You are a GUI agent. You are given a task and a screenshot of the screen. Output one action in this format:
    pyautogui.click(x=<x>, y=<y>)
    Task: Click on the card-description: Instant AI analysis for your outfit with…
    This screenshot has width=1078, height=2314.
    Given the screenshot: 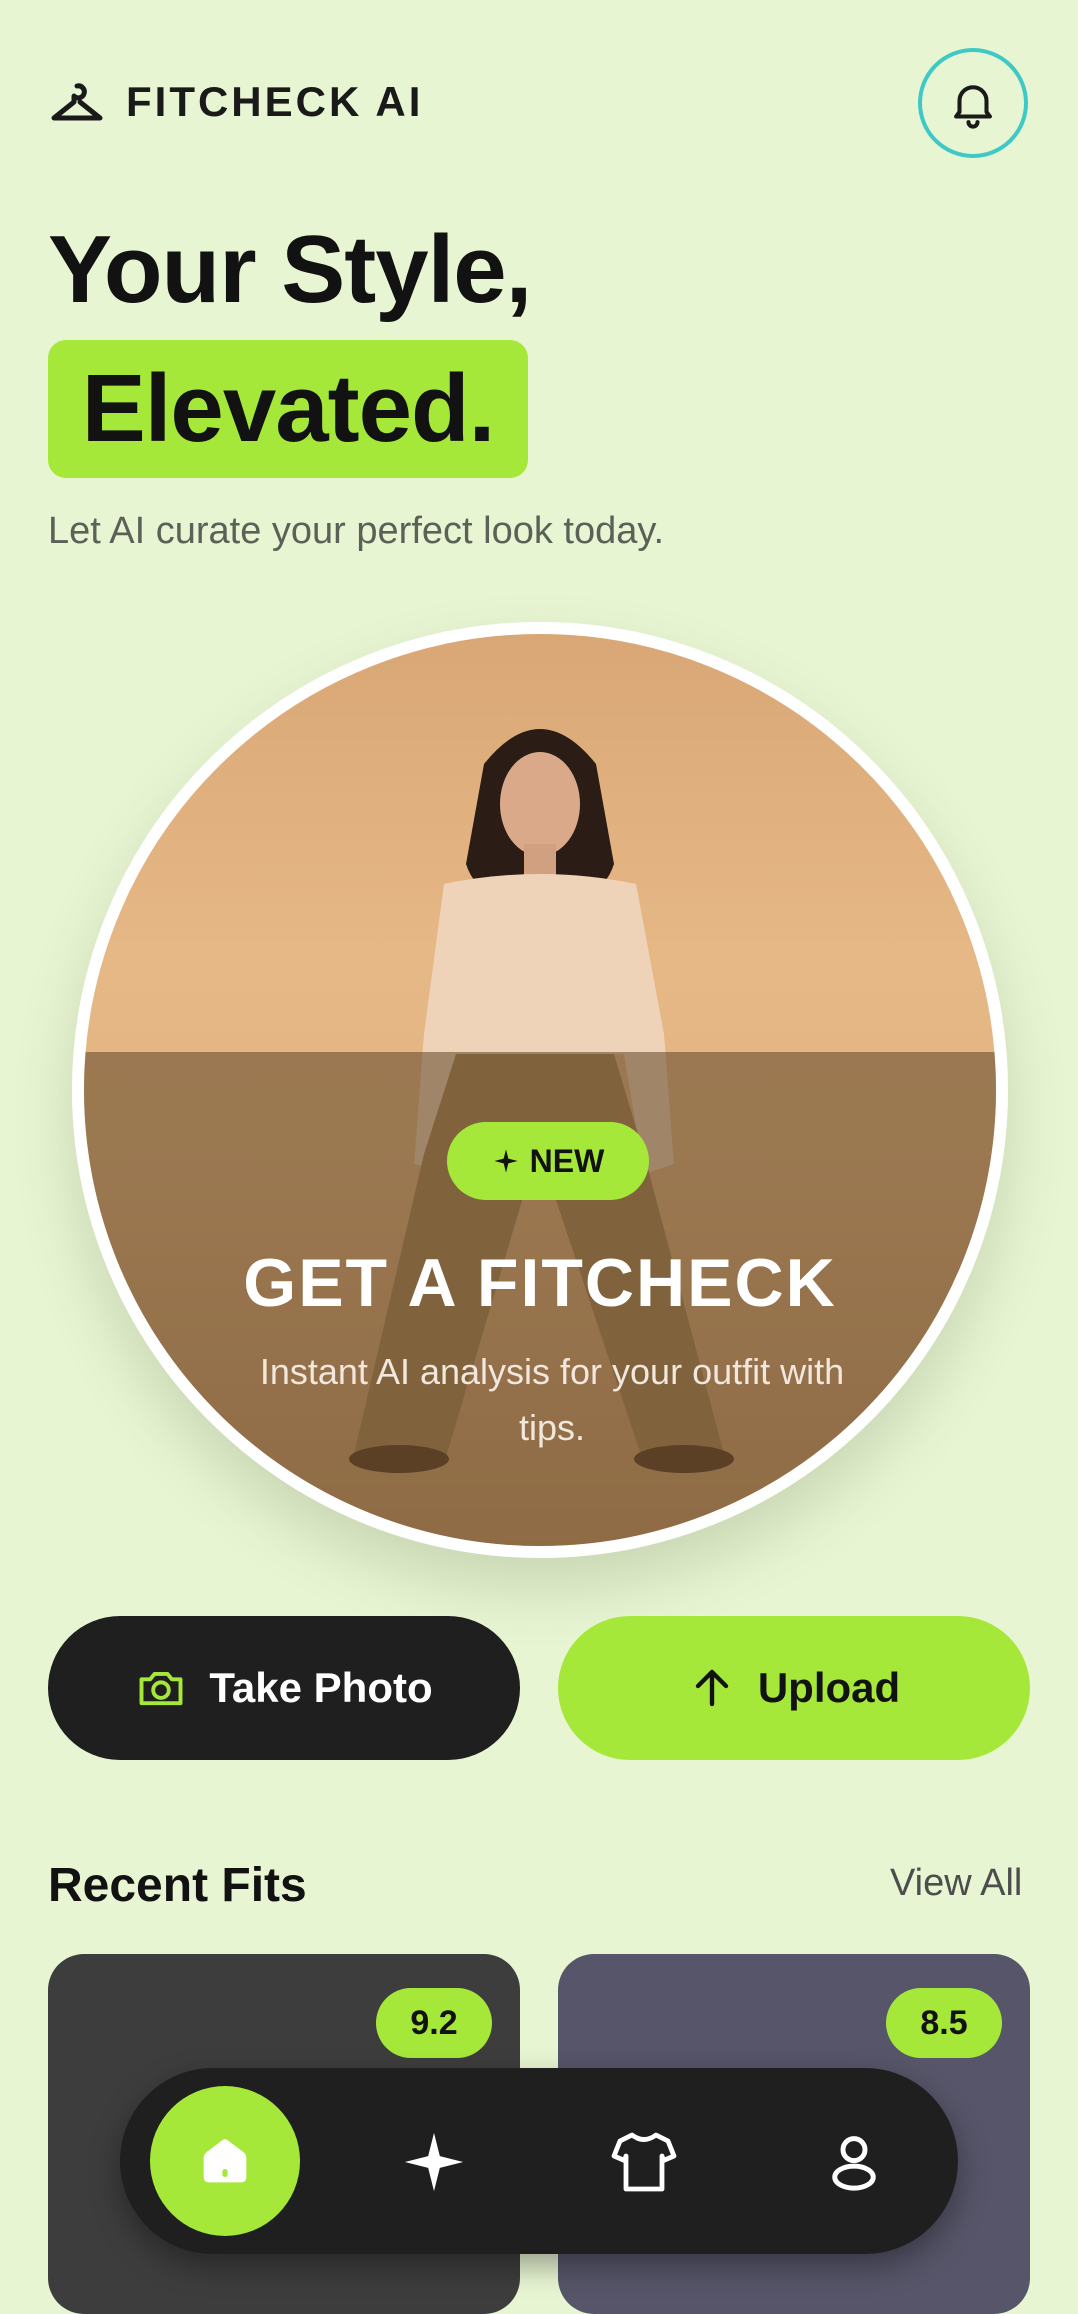 What is the action you would take?
    pyautogui.click(x=552, y=1399)
    